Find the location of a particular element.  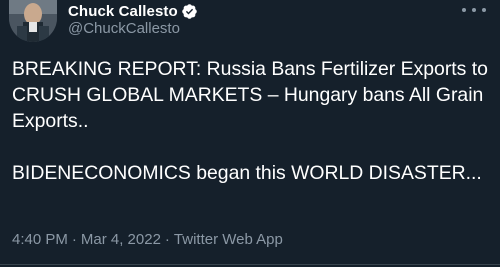

display-name: Chuck Callesto is located at coordinates (123, 11).